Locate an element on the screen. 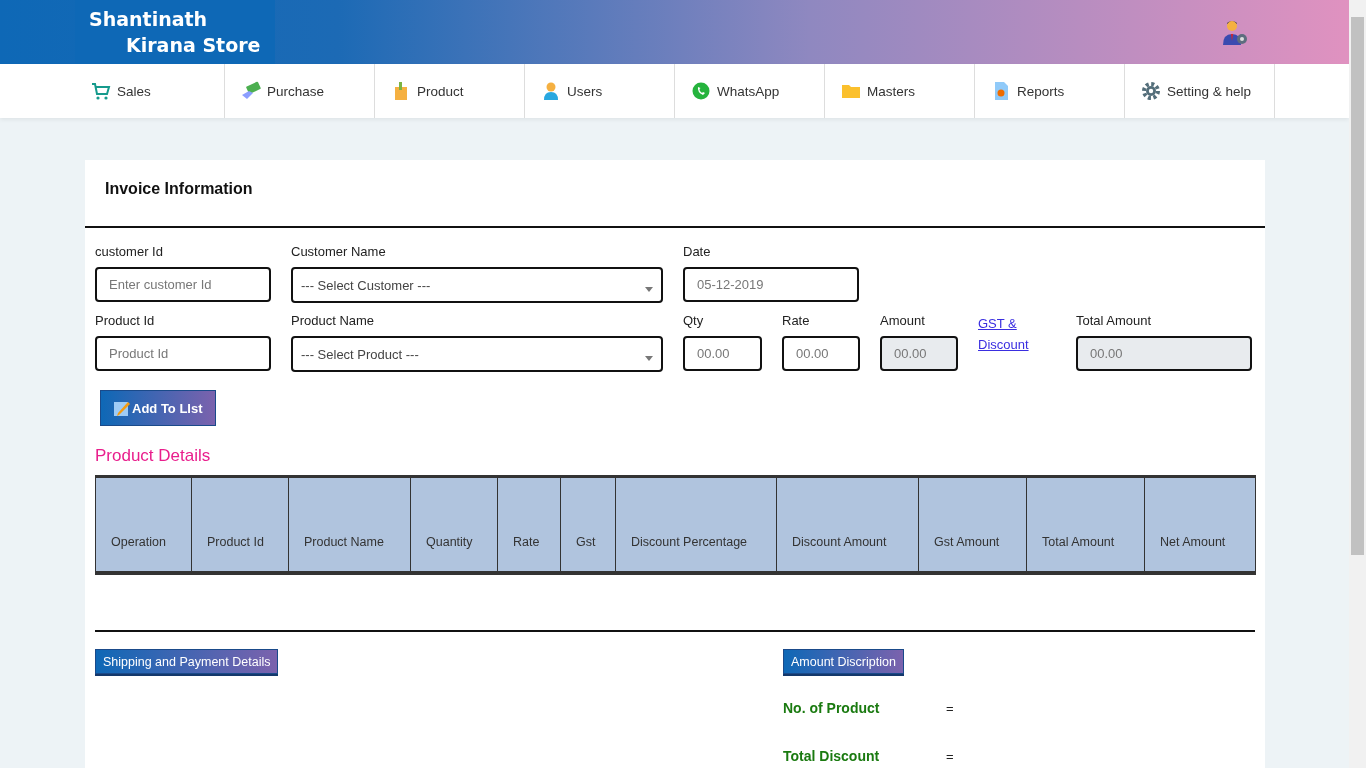 The image size is (1366, 768). pencil-note-icon is located at coordinates (121, 408).